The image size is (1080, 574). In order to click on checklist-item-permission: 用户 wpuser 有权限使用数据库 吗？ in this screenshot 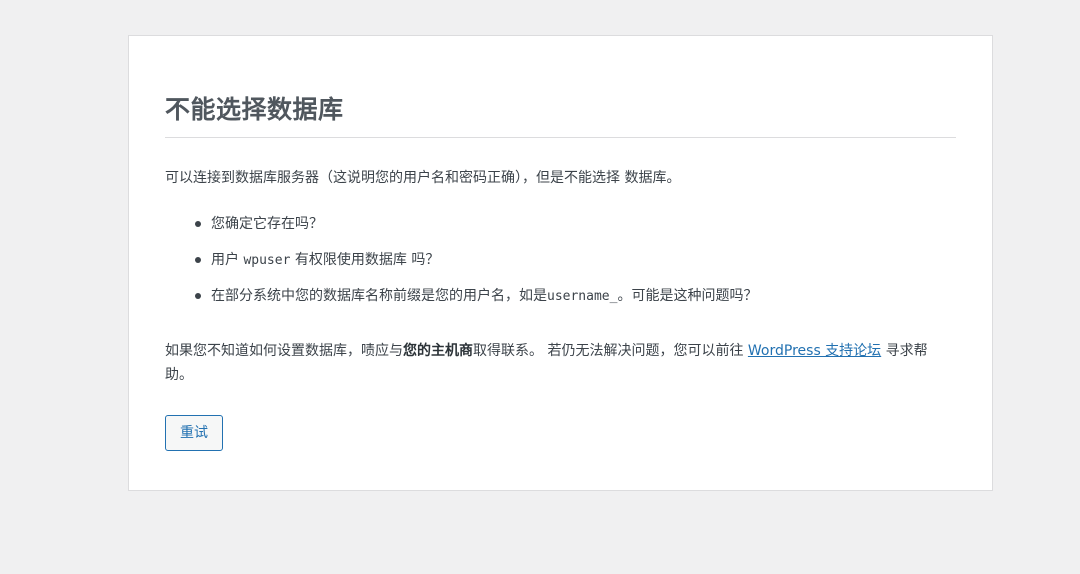, I will do `click(475, 260)`.